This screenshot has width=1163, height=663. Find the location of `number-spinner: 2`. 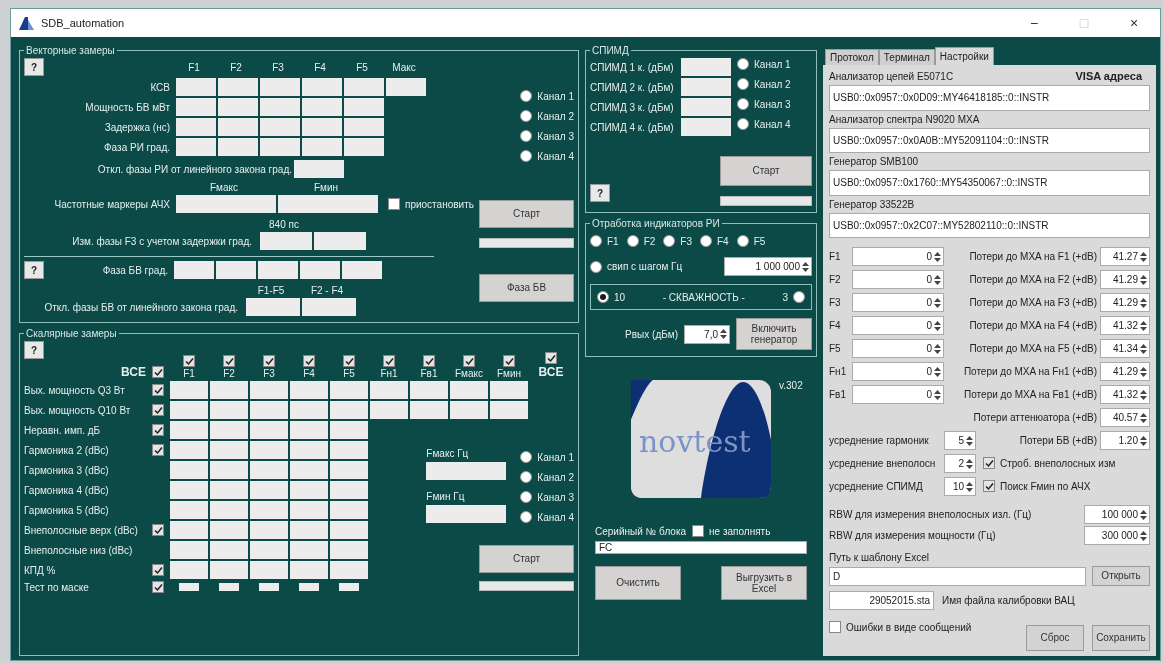

number-spinner: 2 is located at coordinates (960, 463).